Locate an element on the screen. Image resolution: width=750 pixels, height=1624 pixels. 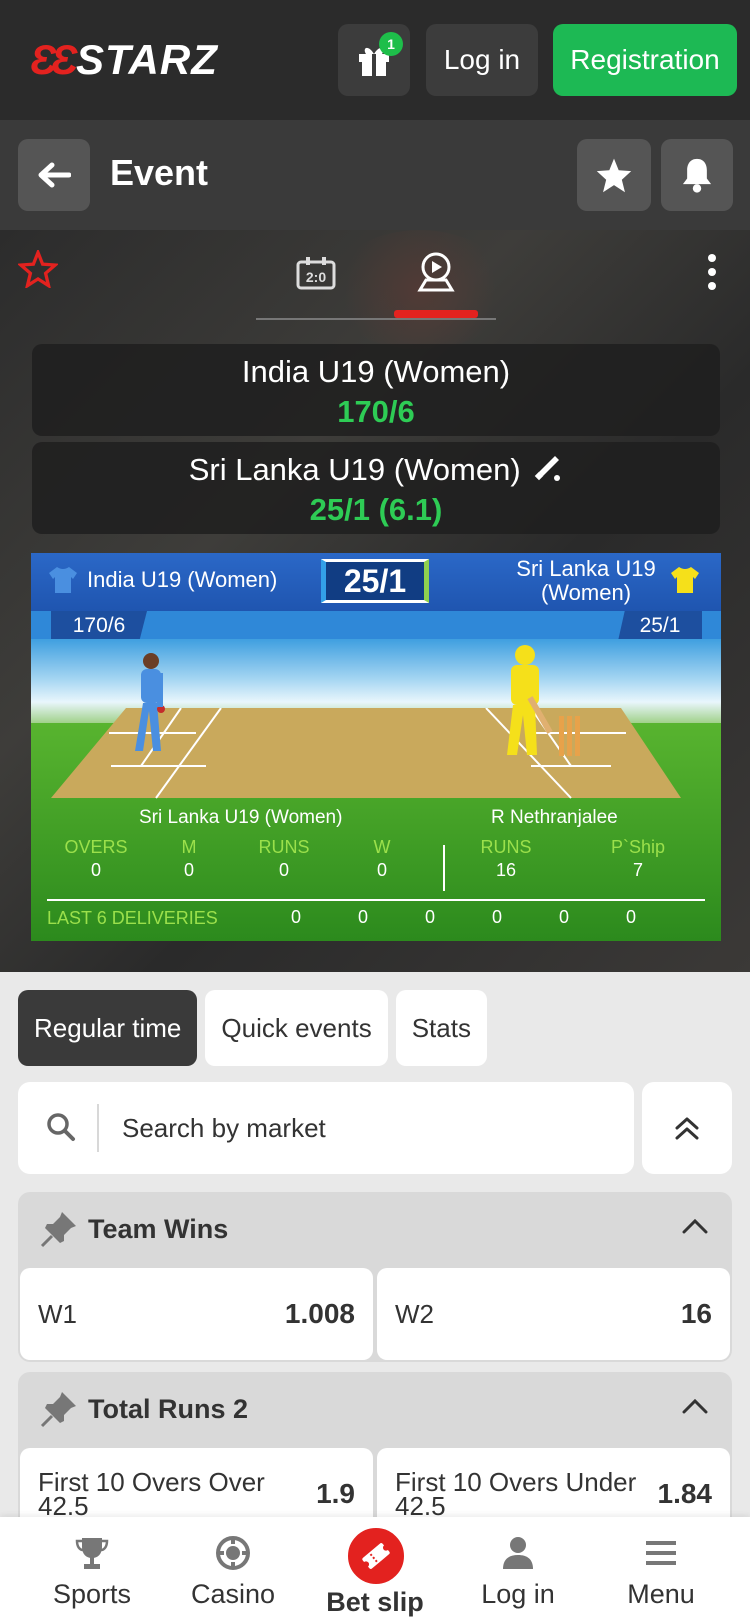
page-title: Event is located at coordinates (159, 172).